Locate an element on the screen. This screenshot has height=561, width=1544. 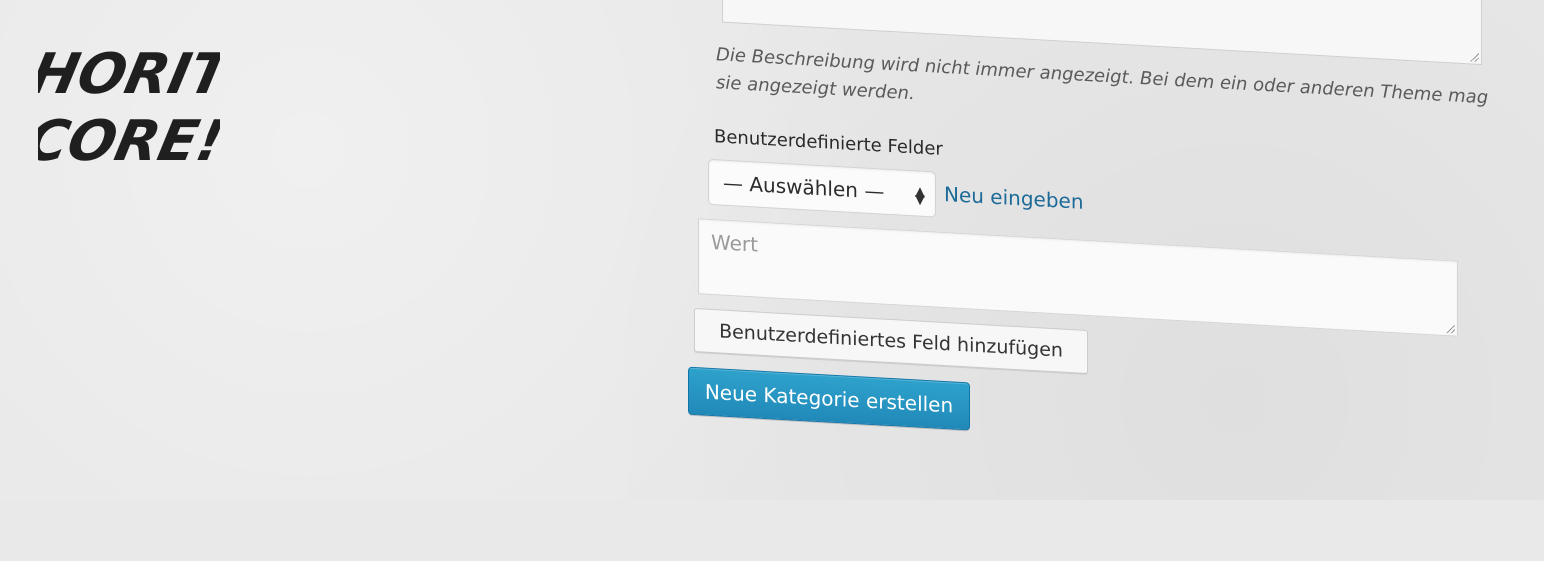
add-custom-field-button: Benutzerdefiniertes Feld hinzufügen is located at coordinates (891, 341).